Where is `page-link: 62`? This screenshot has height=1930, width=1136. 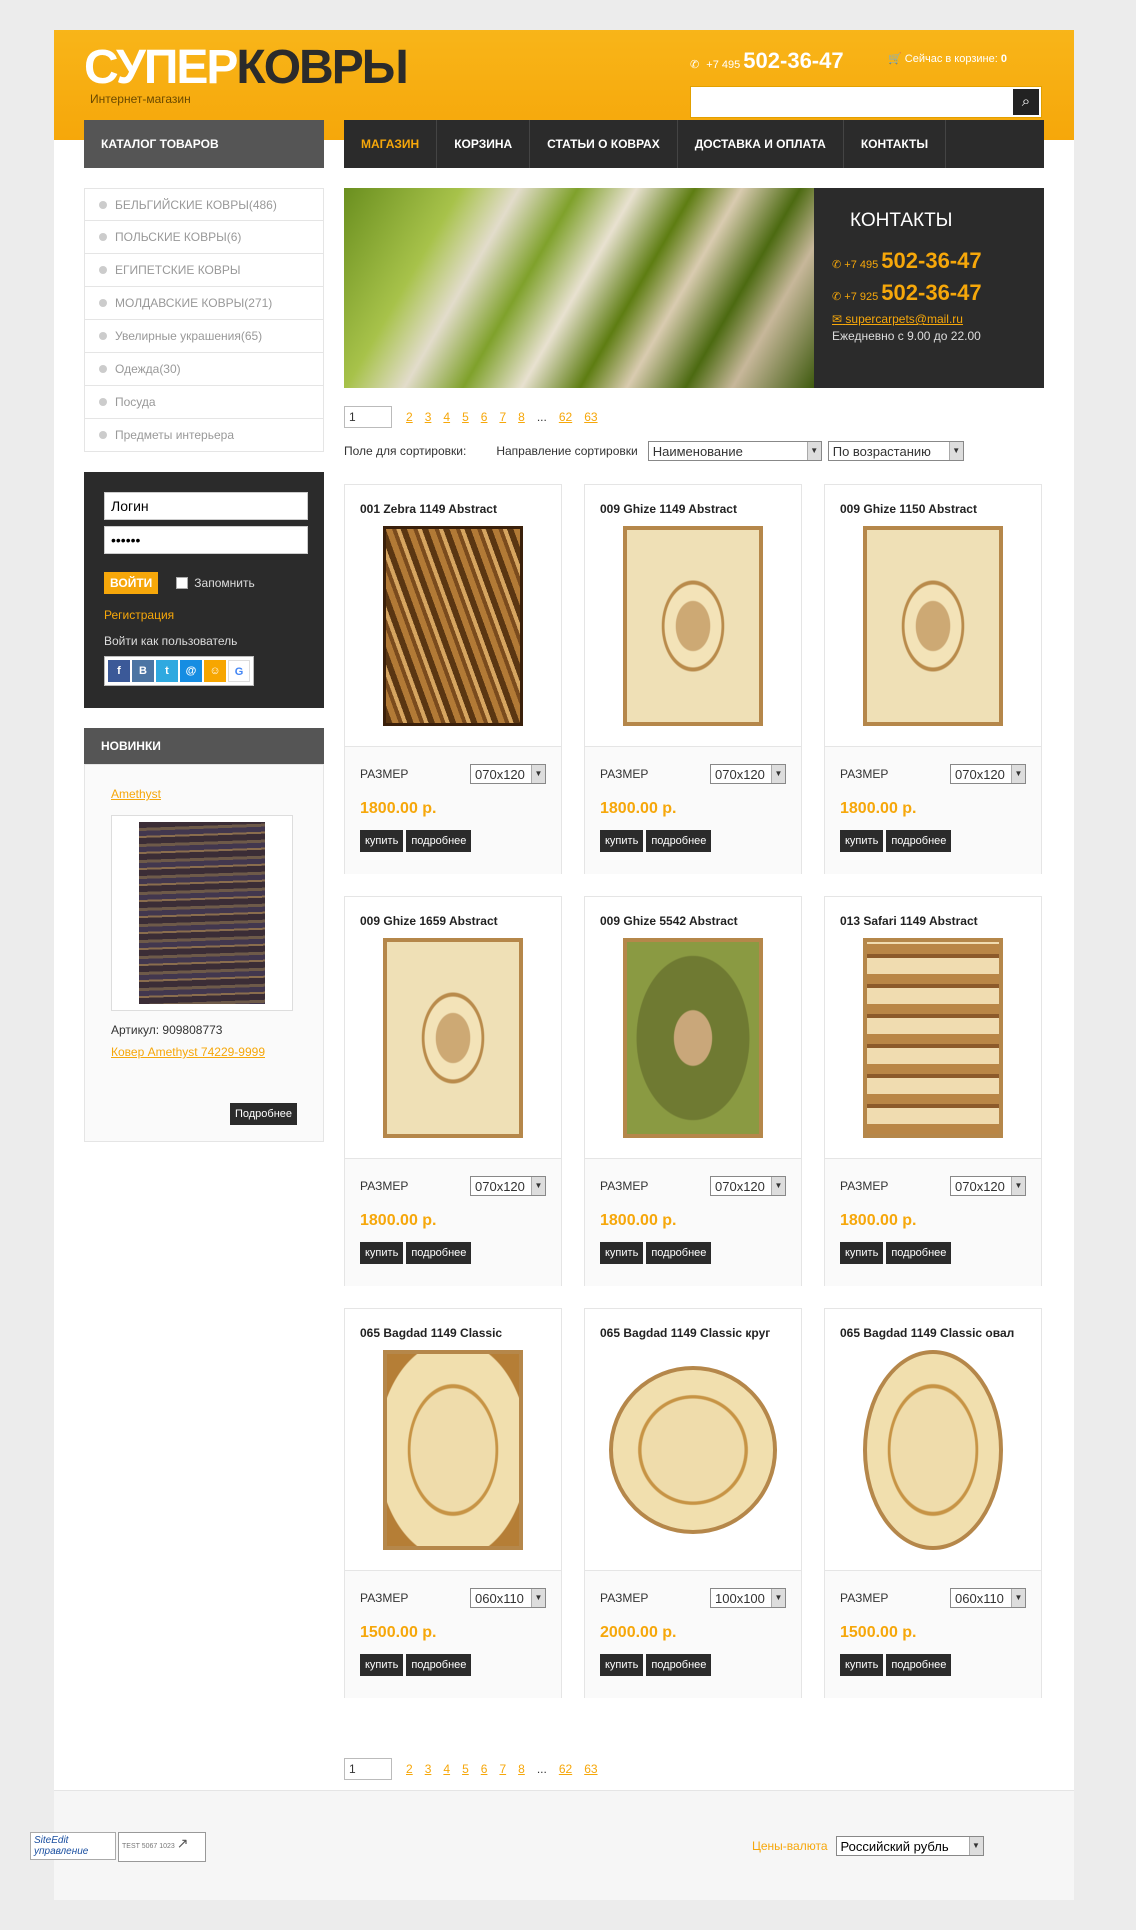 page-link: 62 is located at coordinates (565, 1769).